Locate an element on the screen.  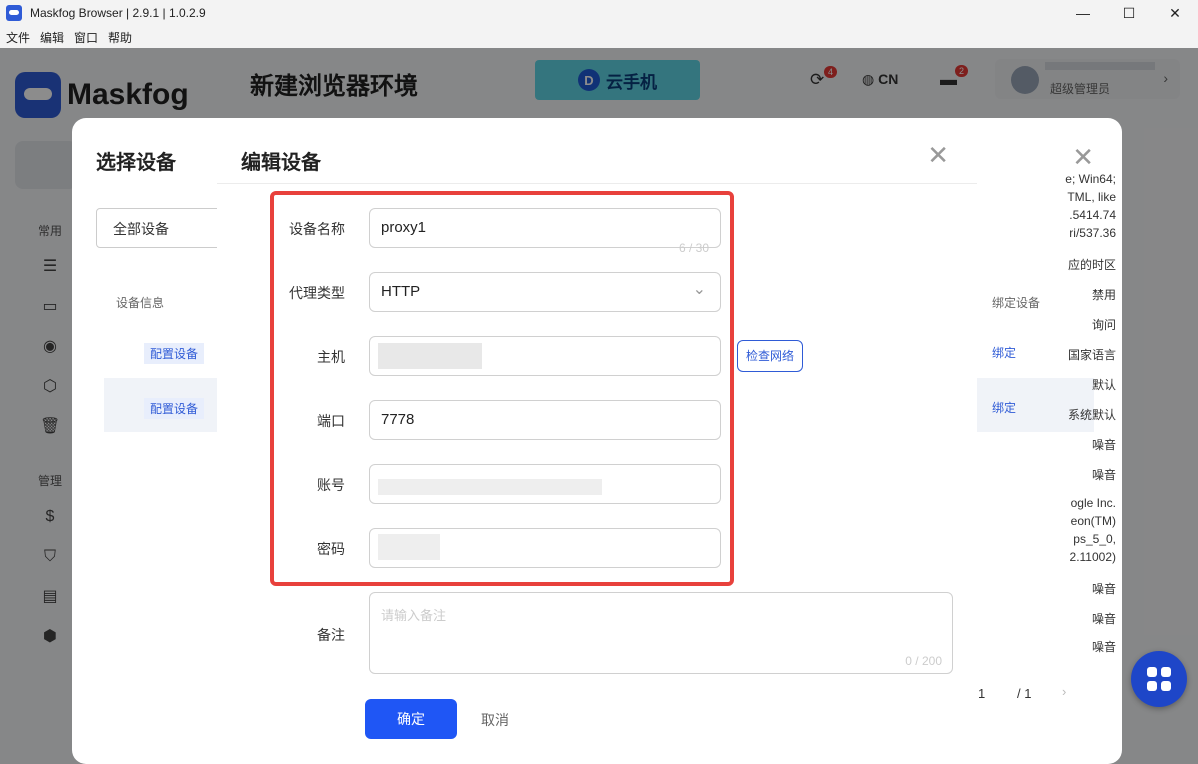
right-text: 询问 is located at coordinates (1103, 325).